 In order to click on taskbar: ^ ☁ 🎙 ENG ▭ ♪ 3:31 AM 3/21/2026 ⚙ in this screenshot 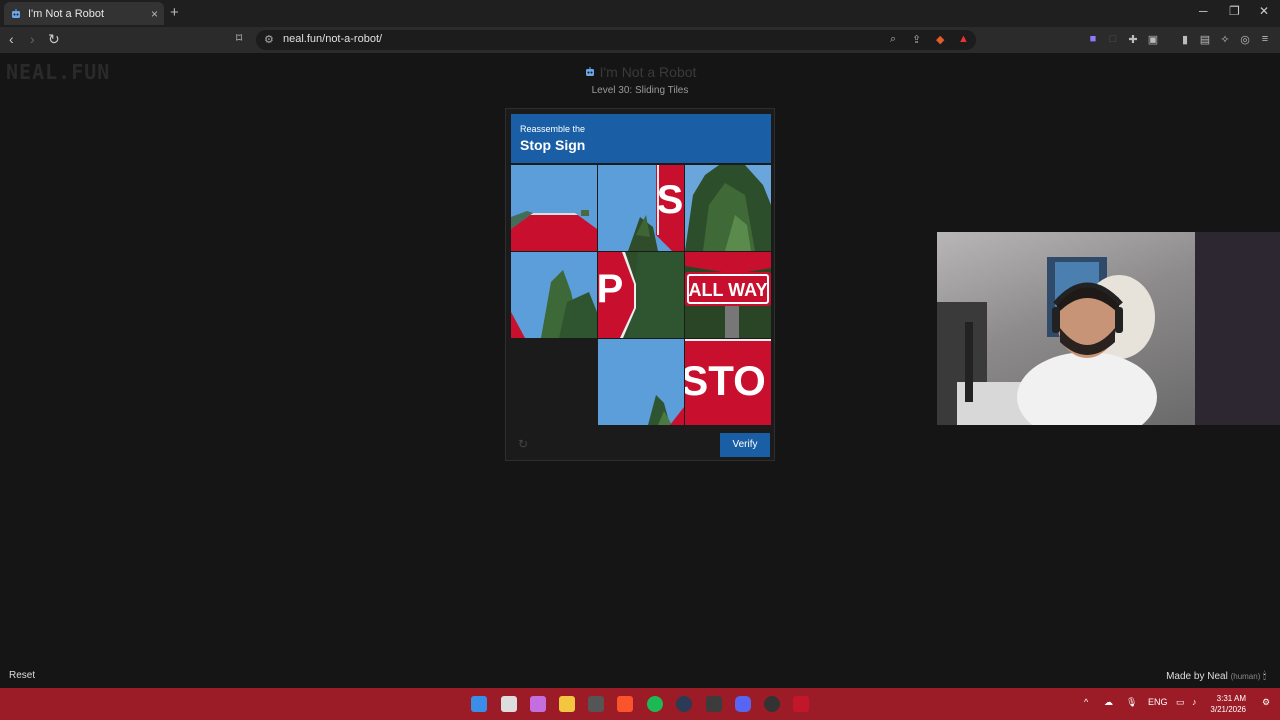, I will do `click(640, 704)`.